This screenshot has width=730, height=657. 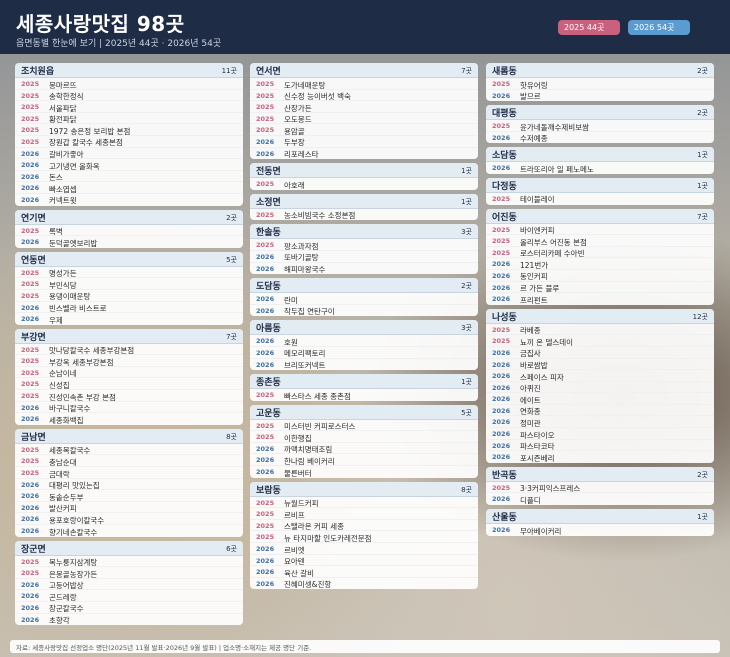 I want to click on restaurant-name: 물른버터, so click(x=298, y=473).